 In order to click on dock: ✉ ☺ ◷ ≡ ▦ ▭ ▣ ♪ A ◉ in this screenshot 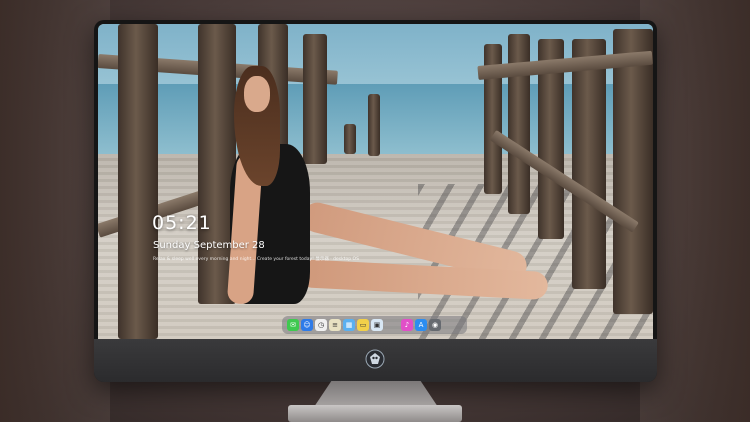, I will do `click(374, 325)`.